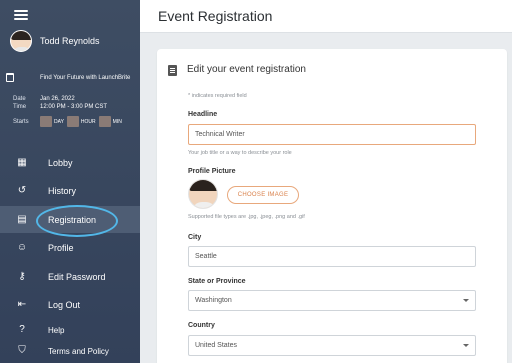 The height and width of the screenshot is (363, 512). I want to click on top-bar: Event Registration, so click(326, 16).